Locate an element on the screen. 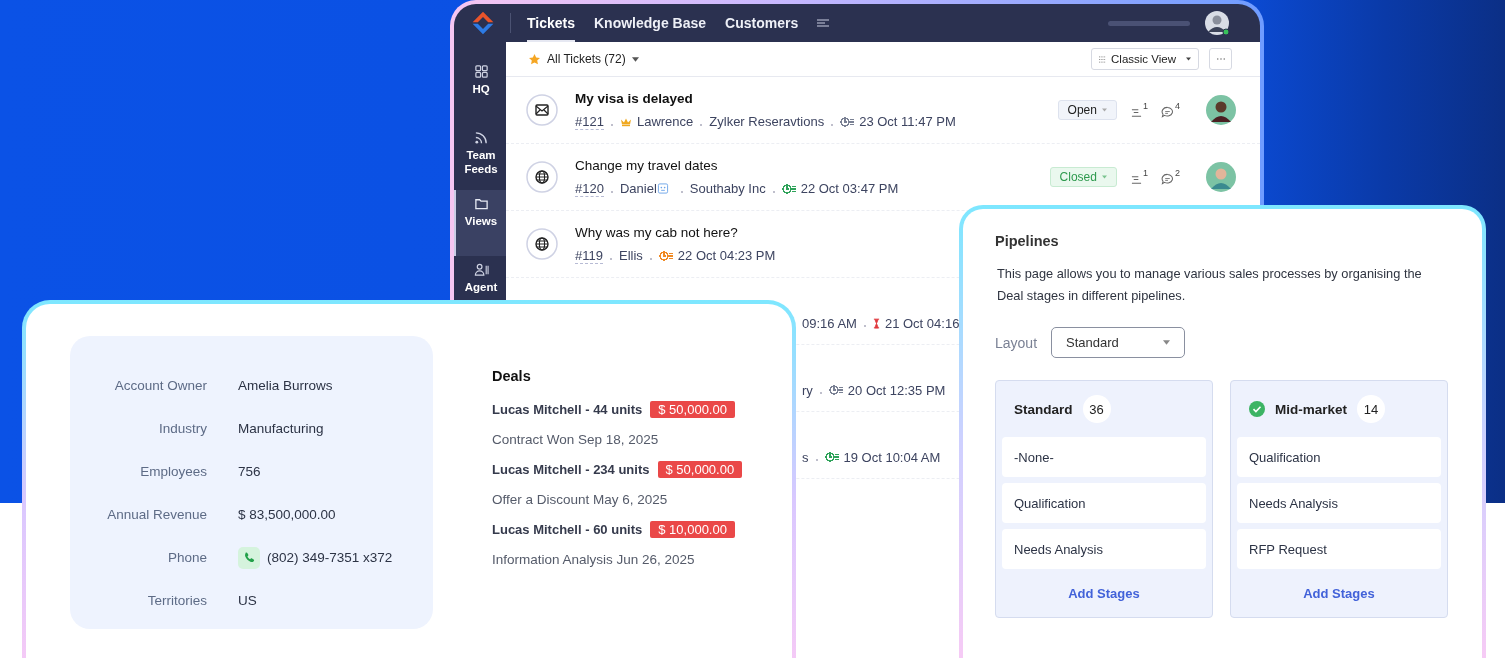 The height and width of the screenshot is (658, 1505). field-label: Annual Revenue is located at coordinates (156, 514).